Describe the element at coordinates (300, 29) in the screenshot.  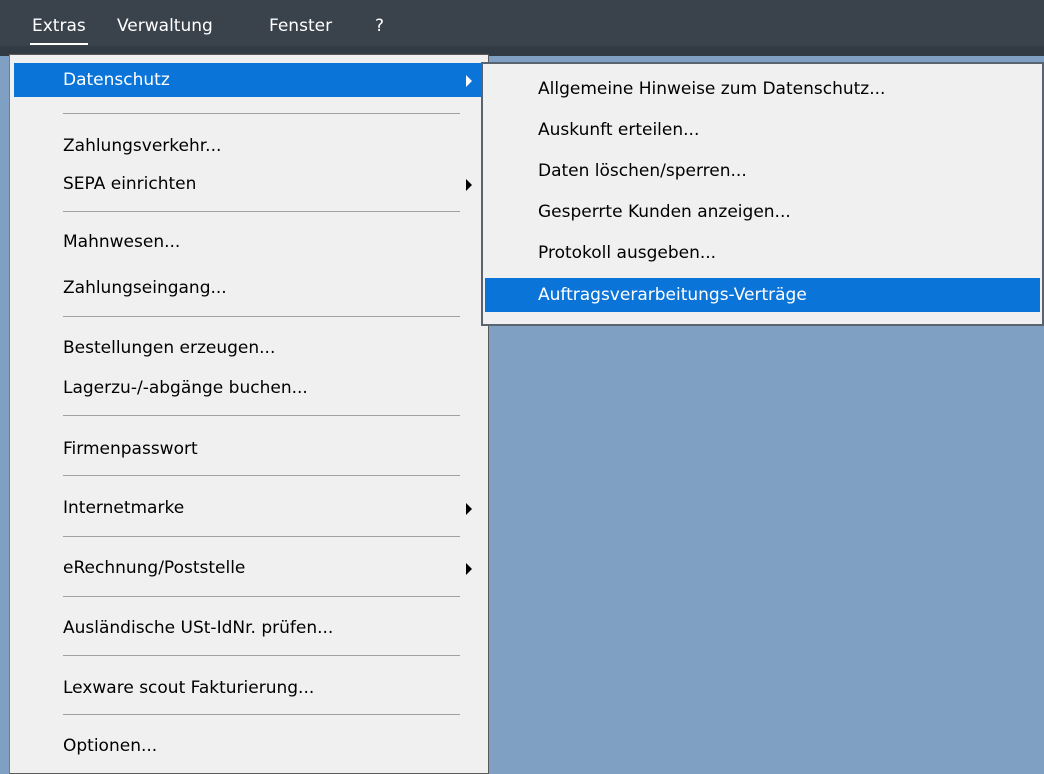
I see `menu-fenster: Fenster` at that location.